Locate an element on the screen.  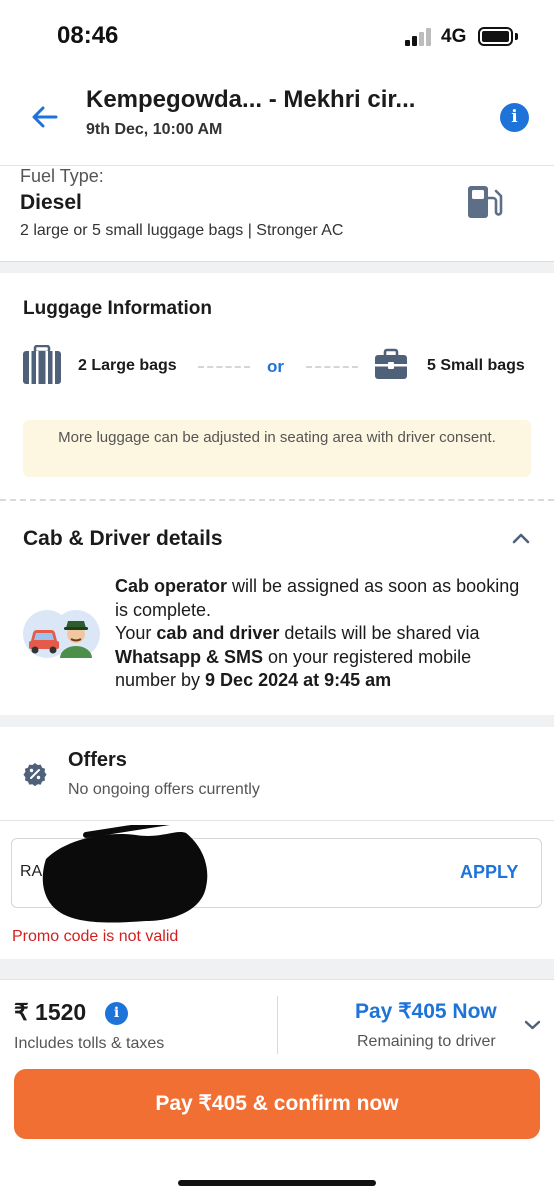
confirm-pay-button: Pay ₹405 & confirm now is located at coordinates (277, 1104).